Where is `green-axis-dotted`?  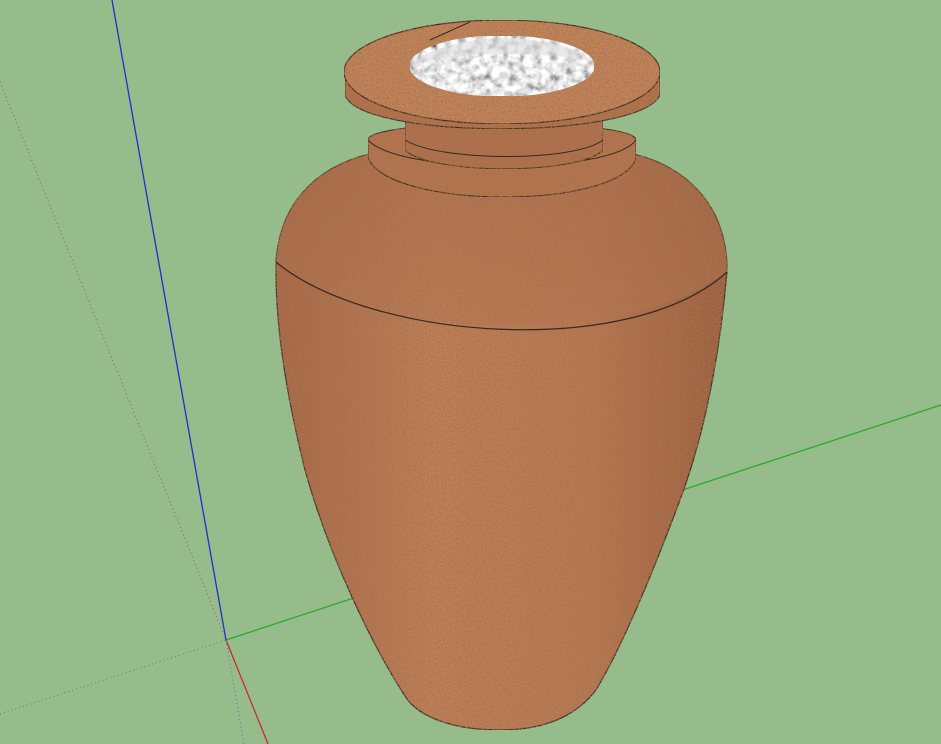
green-axis-dotted is located at coordinates (113, 677).